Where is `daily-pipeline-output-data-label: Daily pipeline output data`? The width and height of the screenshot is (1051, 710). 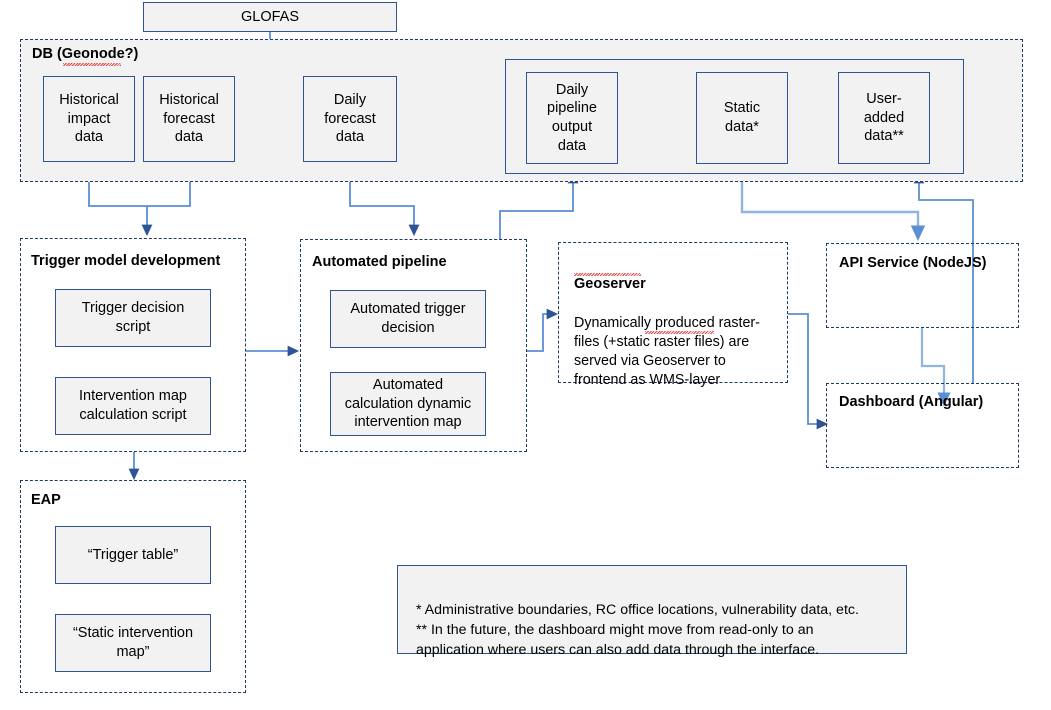
daily-pipeline-output-data-label: Daily pipeline output data is located at coordinates (572, 117).